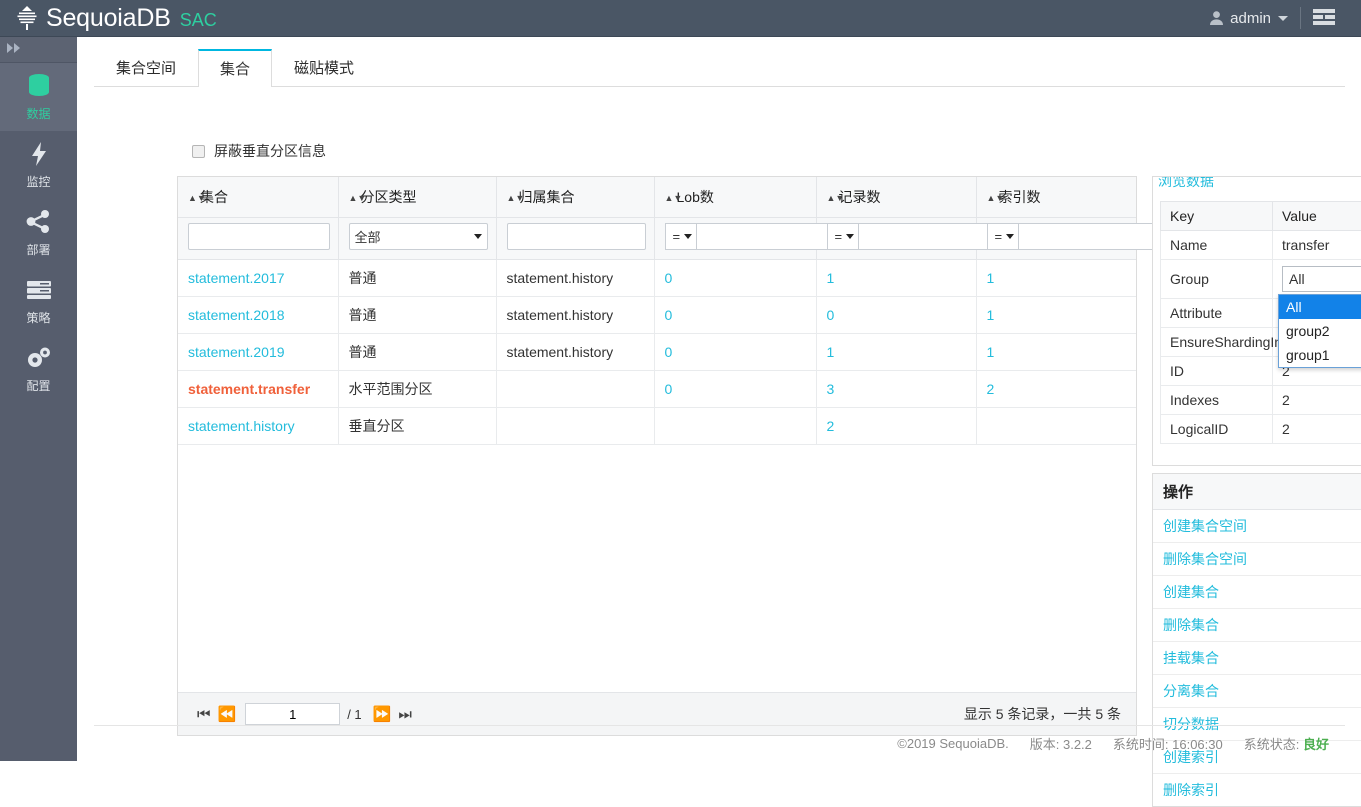 This screenshot has height=807, width=1361. What do you see at coordinates (1261, 400) in the screenshot?
I see `detail-row-indexes: Indexes 2` at bounding box center [1261, 400].